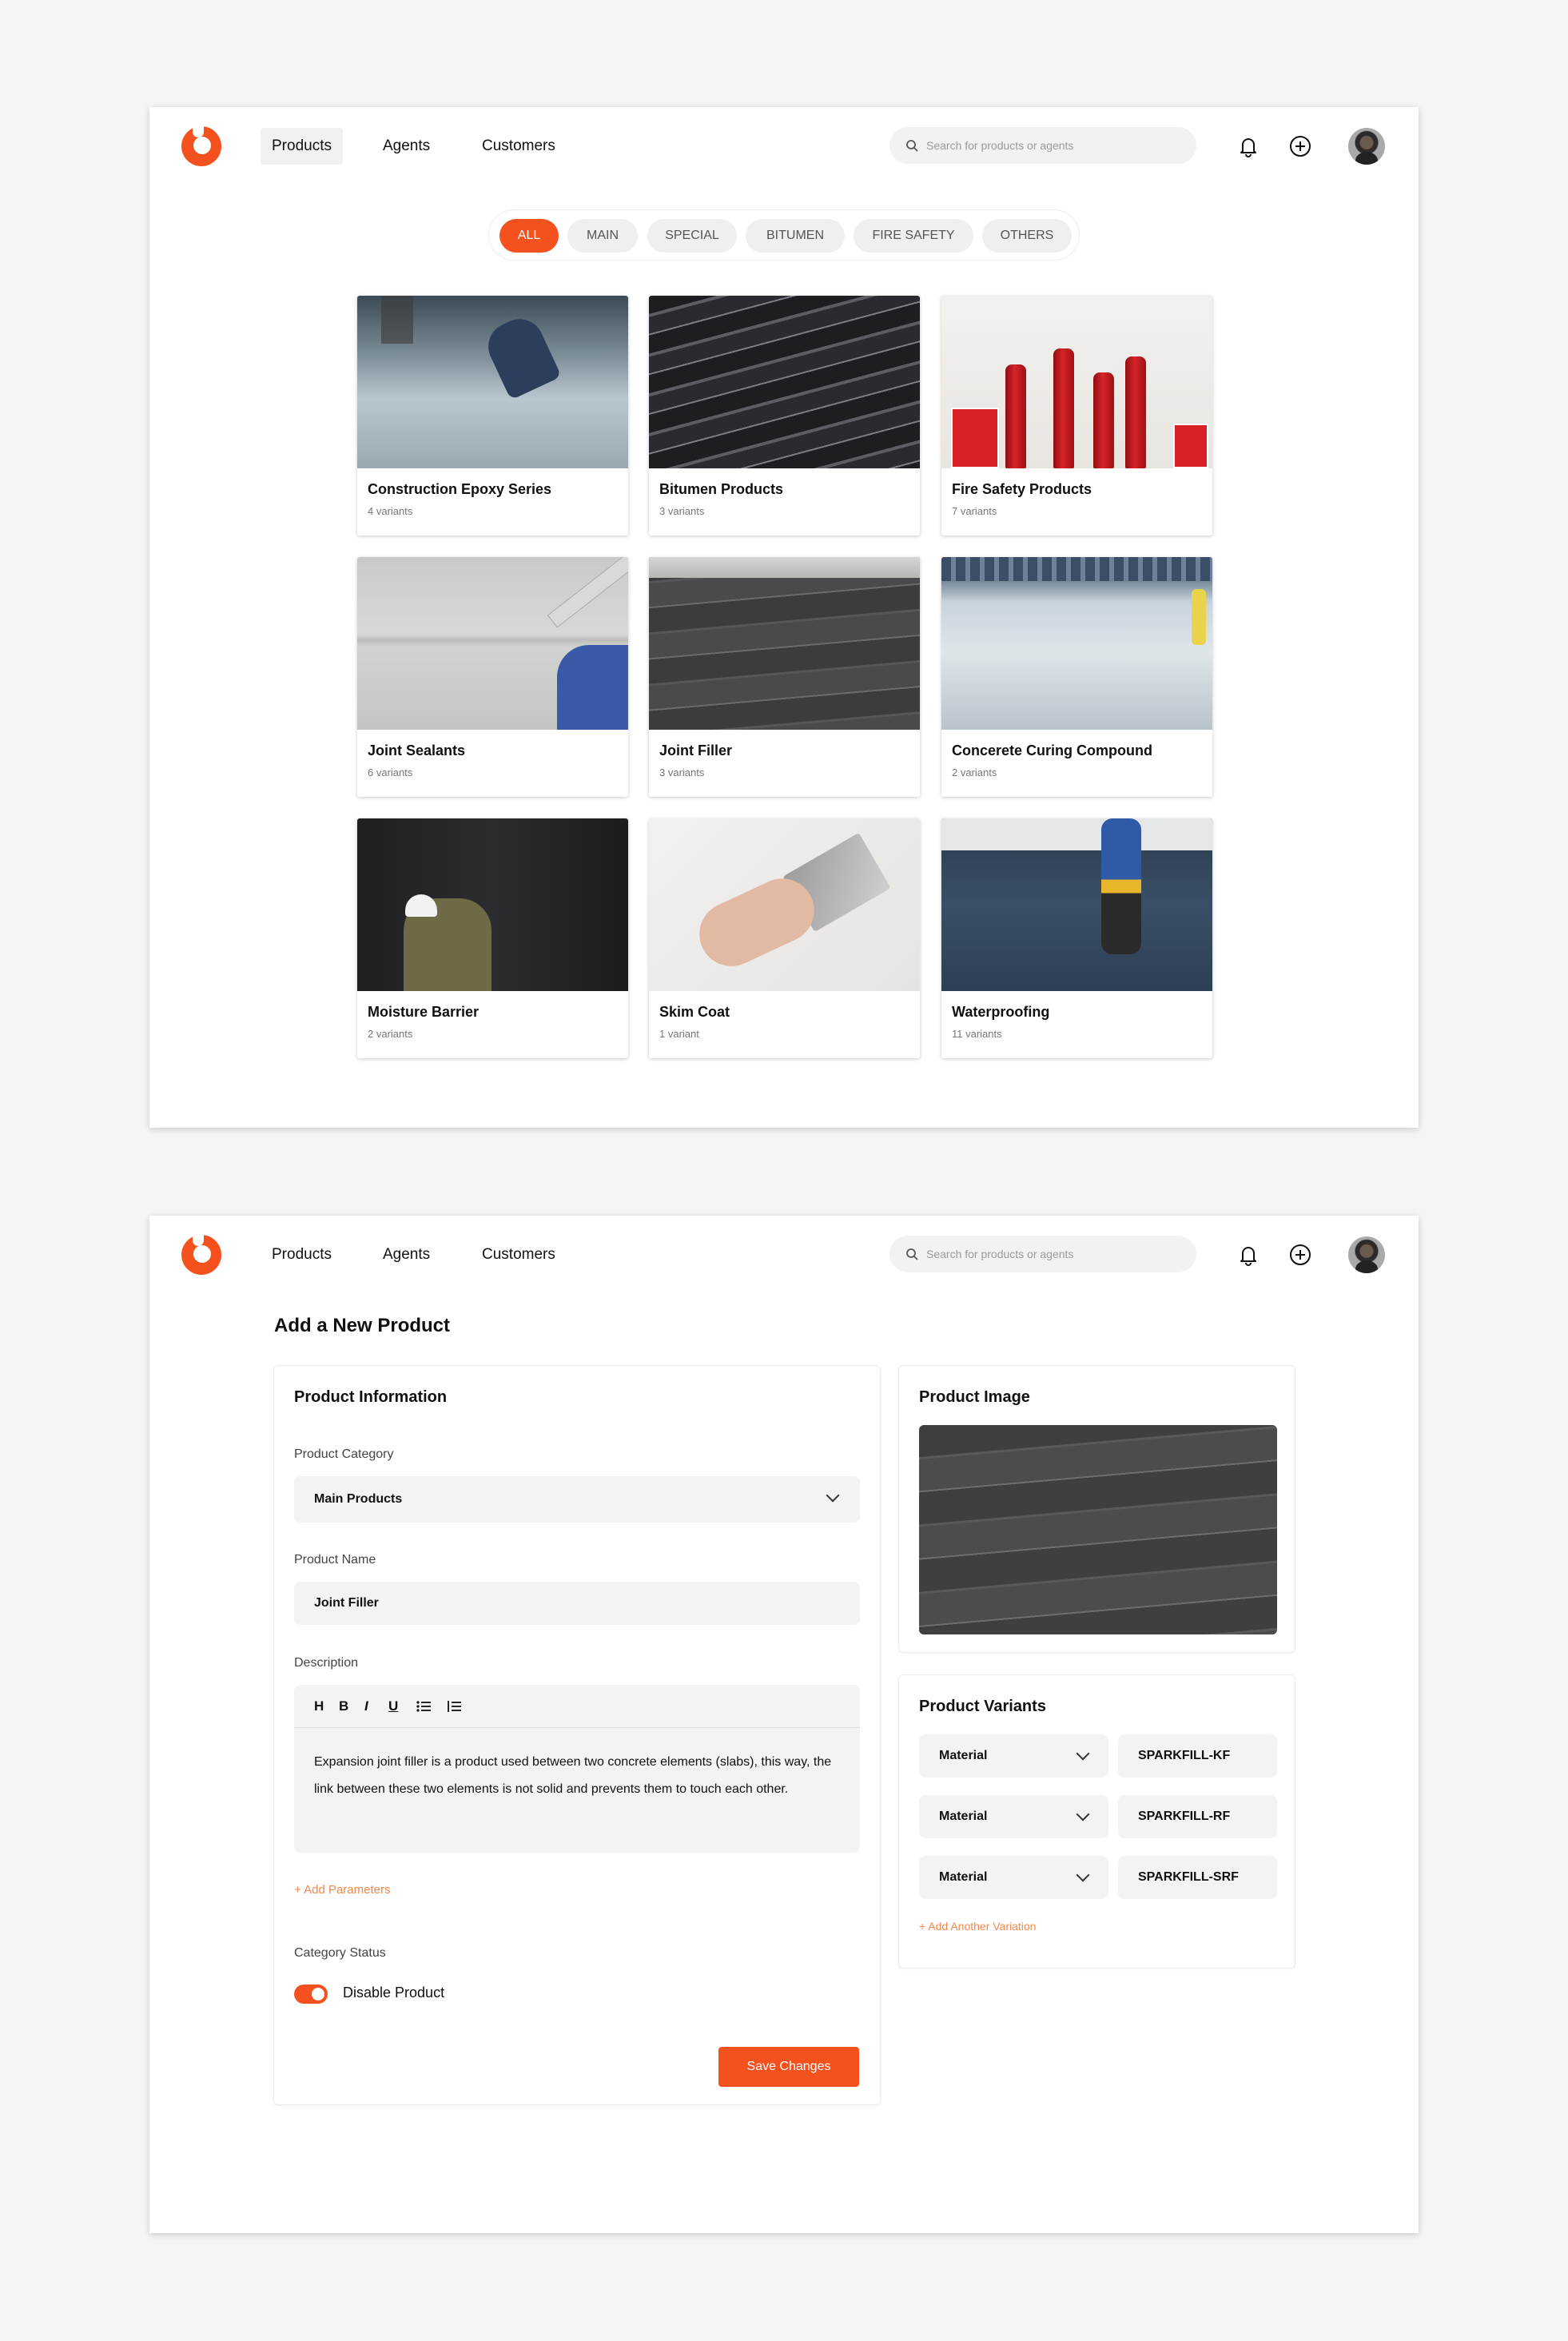 The width and height of the screenshot is (1568, 2341). What do you see at coordinates (977, 1927) in the screenshot?
I see `add-variation-link: + Add Another Variation` at bounding box center [977, 1927].